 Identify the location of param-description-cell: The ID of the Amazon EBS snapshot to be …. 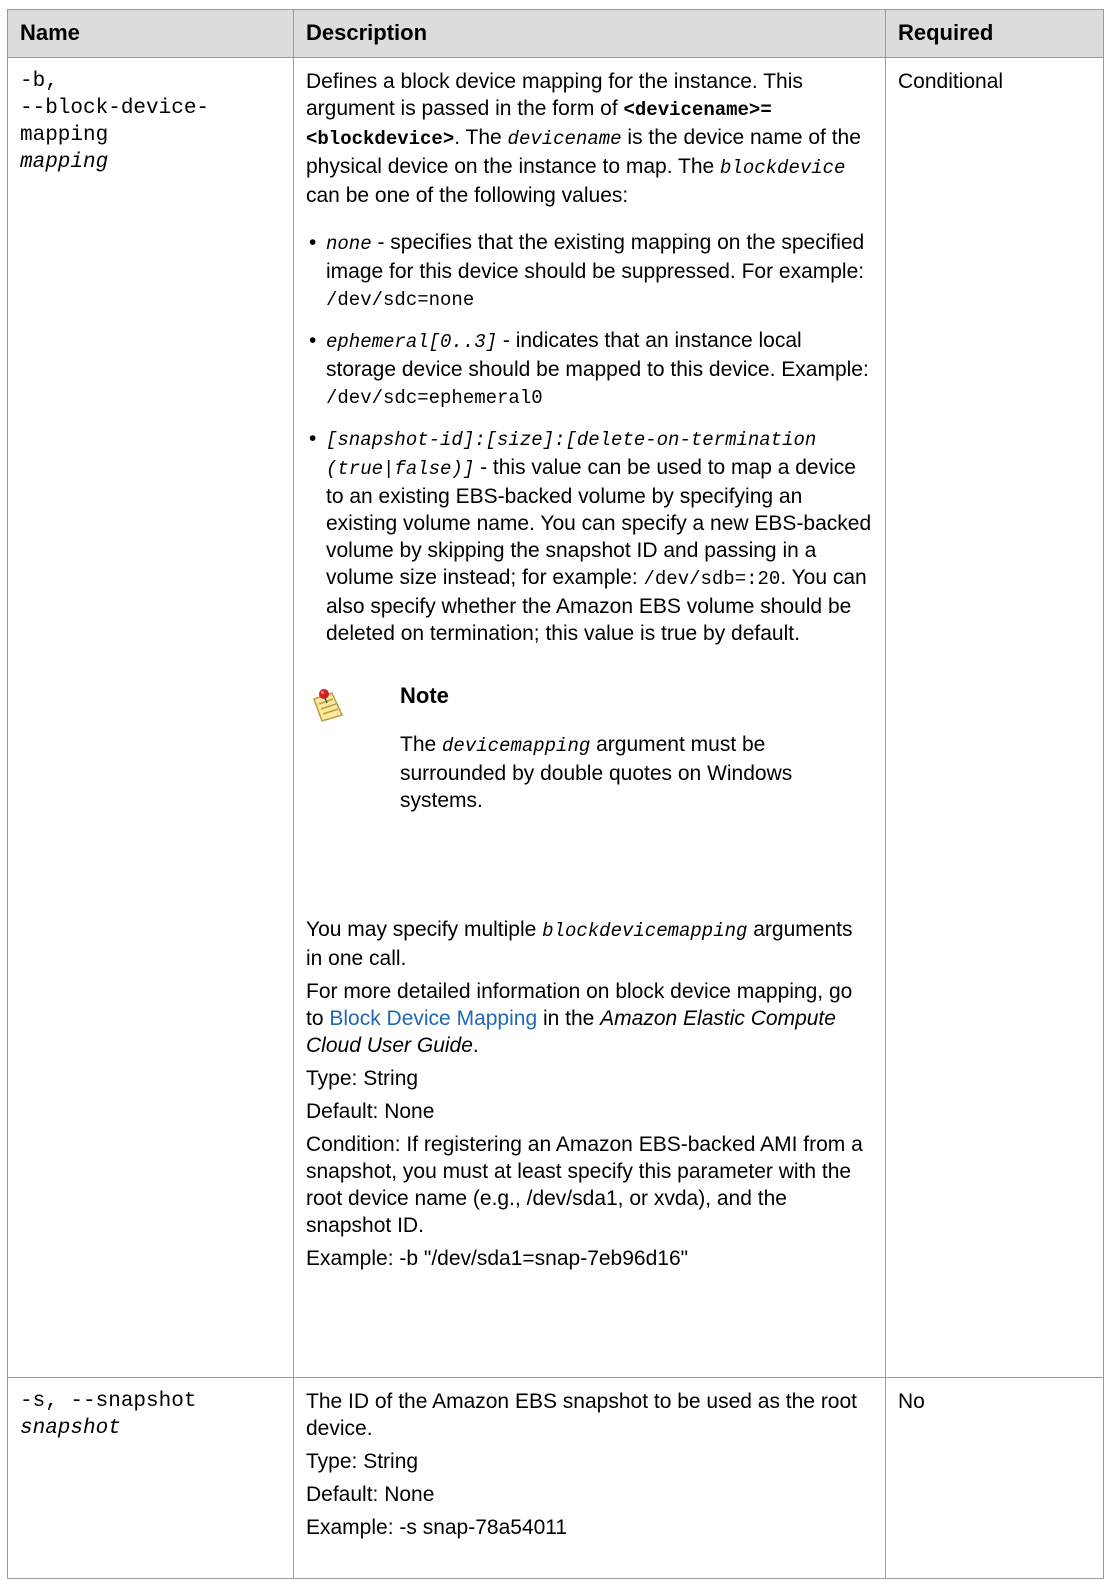
(589, 1478).